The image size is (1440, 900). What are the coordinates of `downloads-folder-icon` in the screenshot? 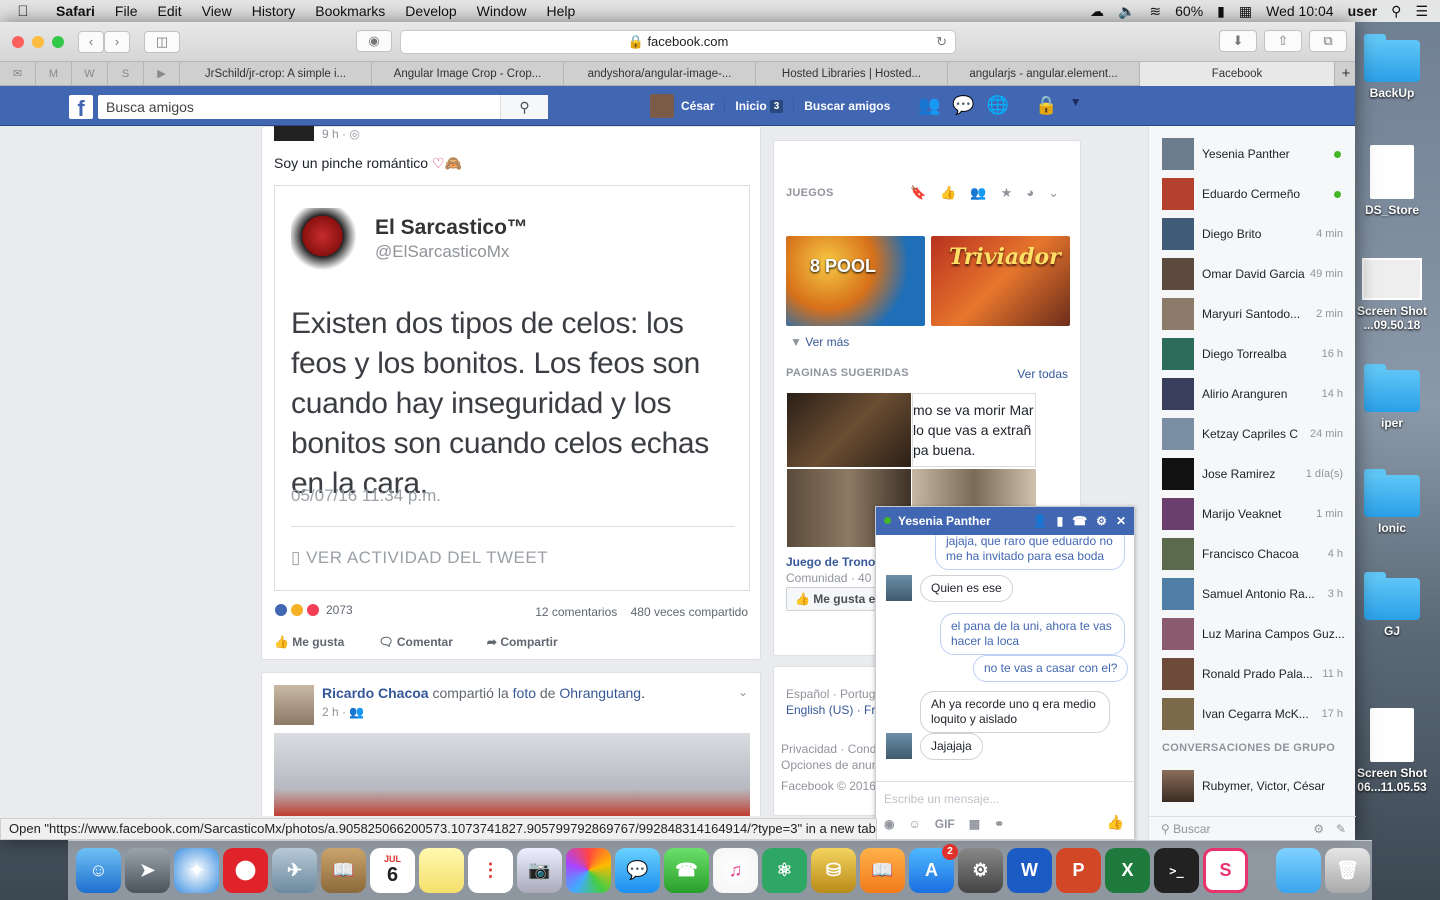 It's located at (1298, 870).